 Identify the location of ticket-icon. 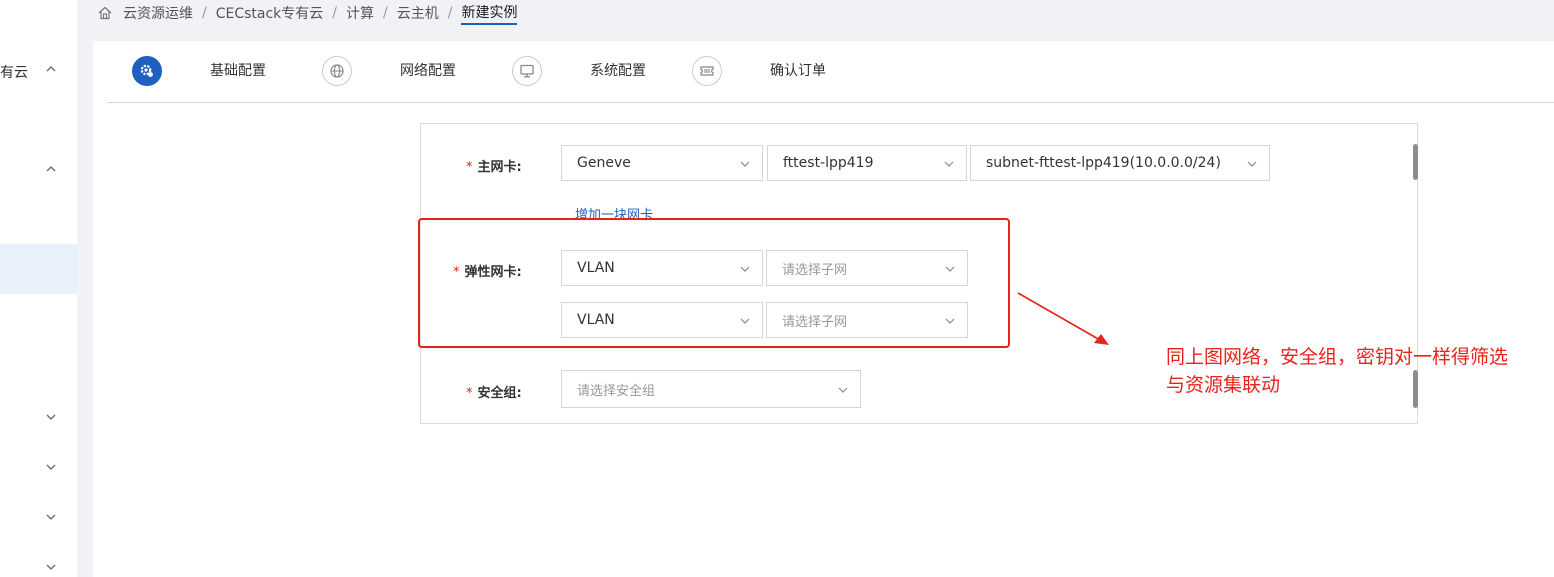
(707, 71).